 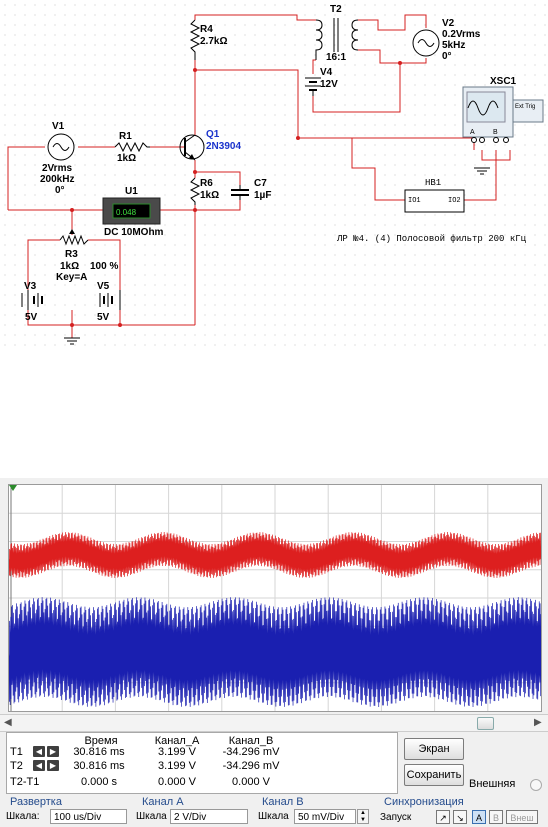 What do you see at coordinates (60, 190) in the screenshot?
I see `v1-line3: 0°` at bounding box center [60, 190].